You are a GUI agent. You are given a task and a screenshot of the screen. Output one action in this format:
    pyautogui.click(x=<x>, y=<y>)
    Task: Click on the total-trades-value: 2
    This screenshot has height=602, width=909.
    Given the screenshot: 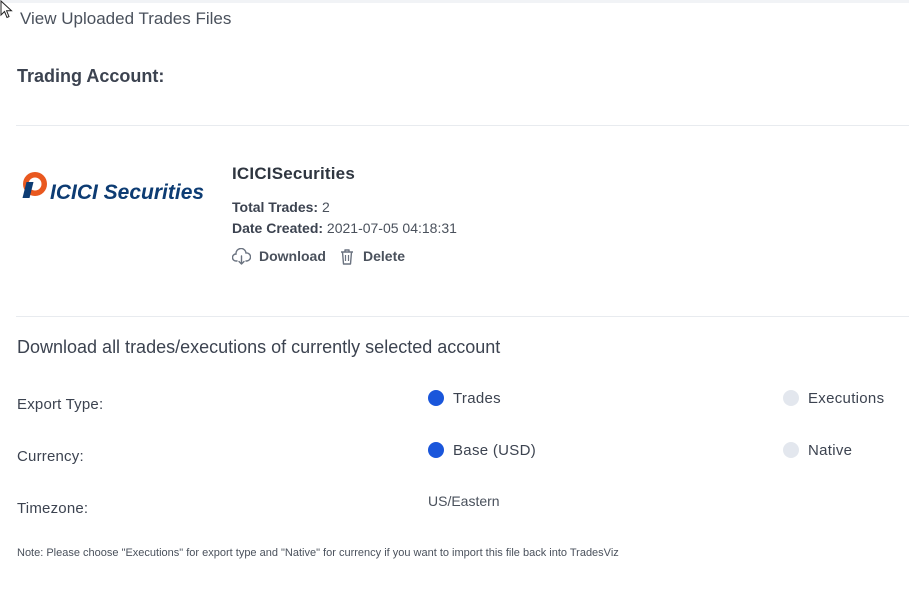 What is the action you would take?
    pyautogui.click(x=325, y=207)
    